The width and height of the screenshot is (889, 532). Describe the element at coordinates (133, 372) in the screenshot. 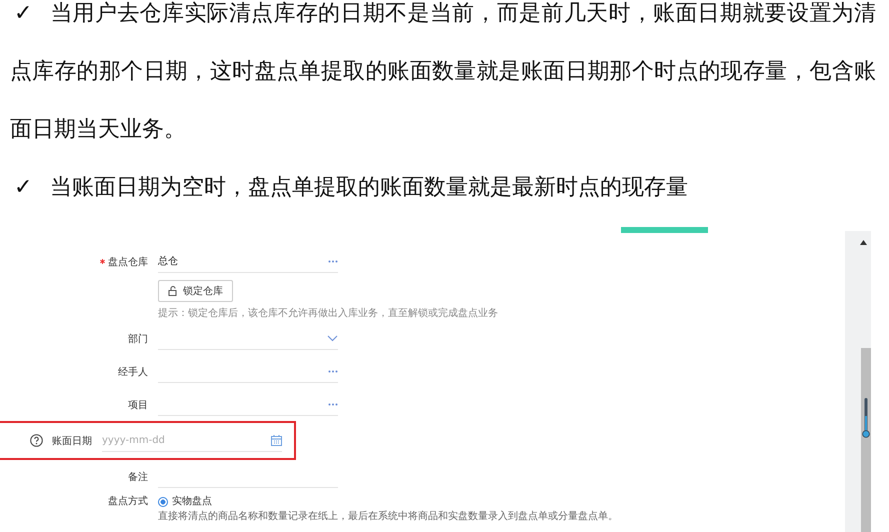

I see `field-label: 经手人` at that location.